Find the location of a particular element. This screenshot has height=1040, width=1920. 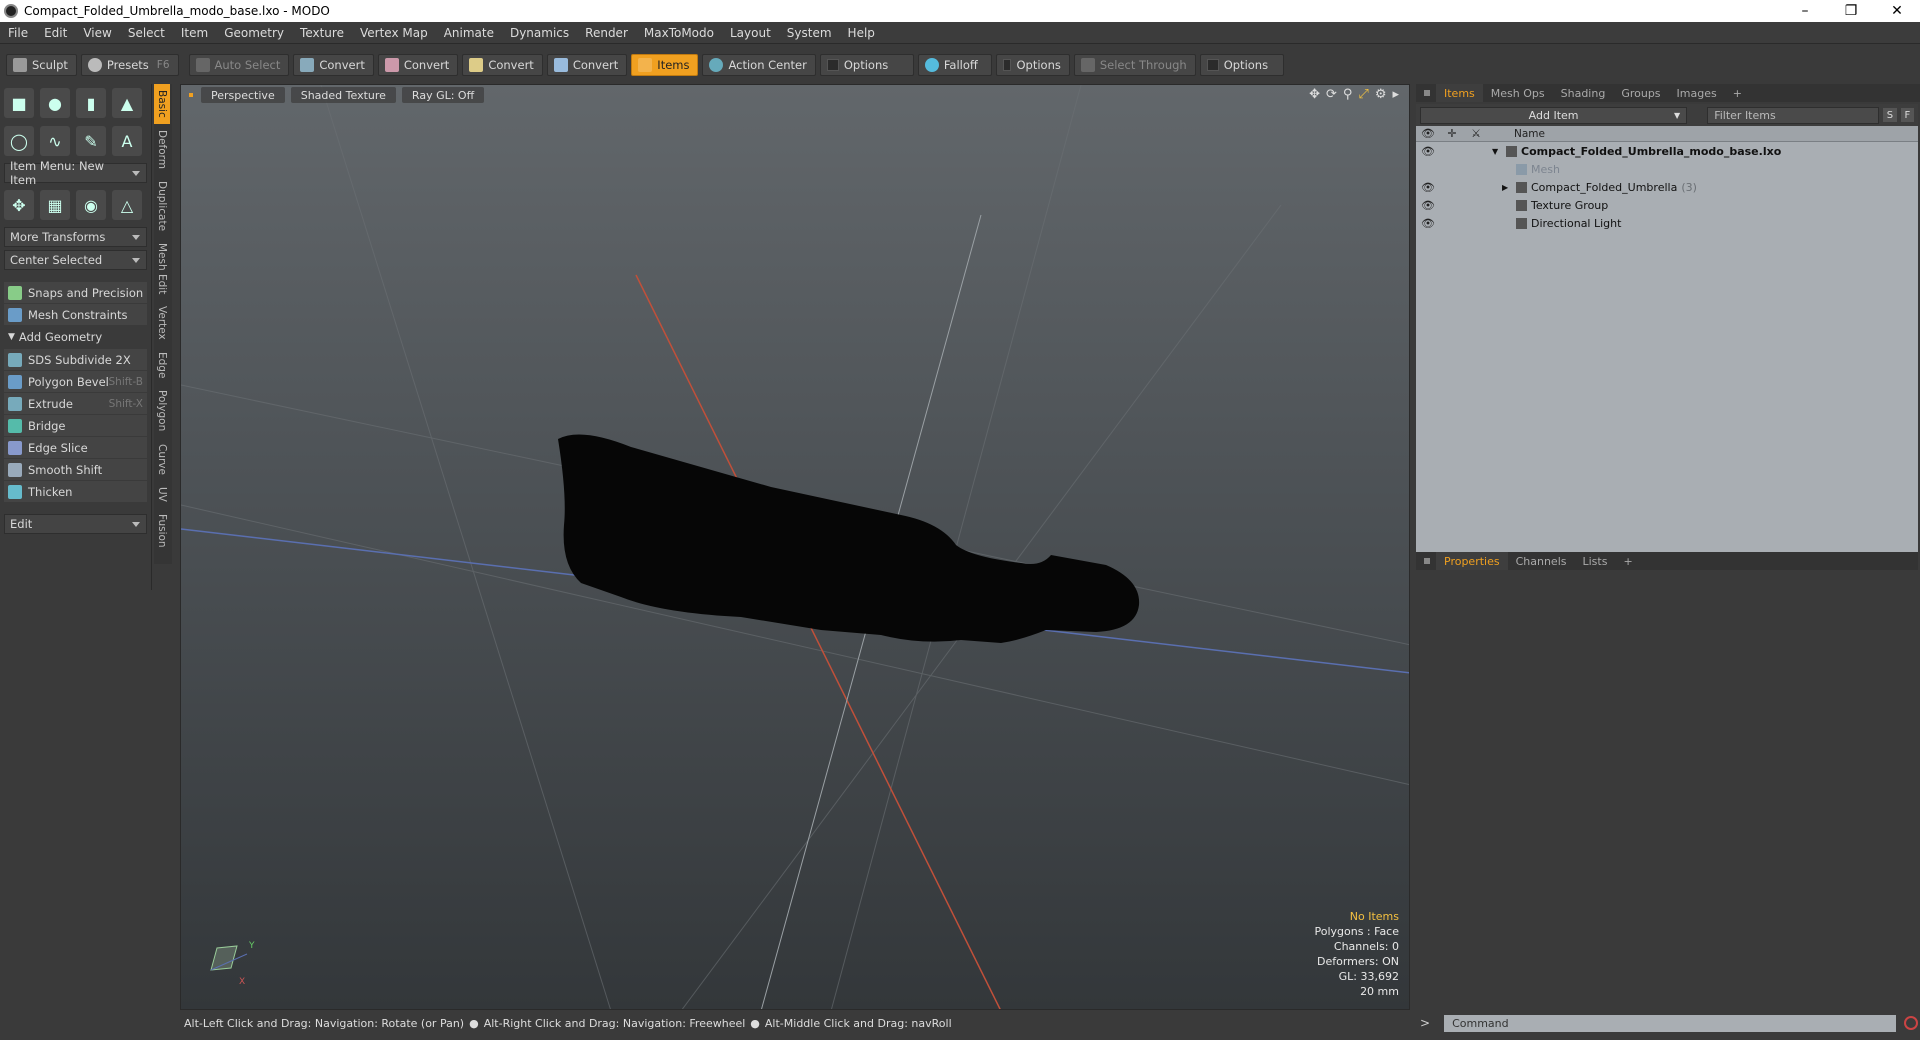

text-icon: A is located at coordinates (127, 141).